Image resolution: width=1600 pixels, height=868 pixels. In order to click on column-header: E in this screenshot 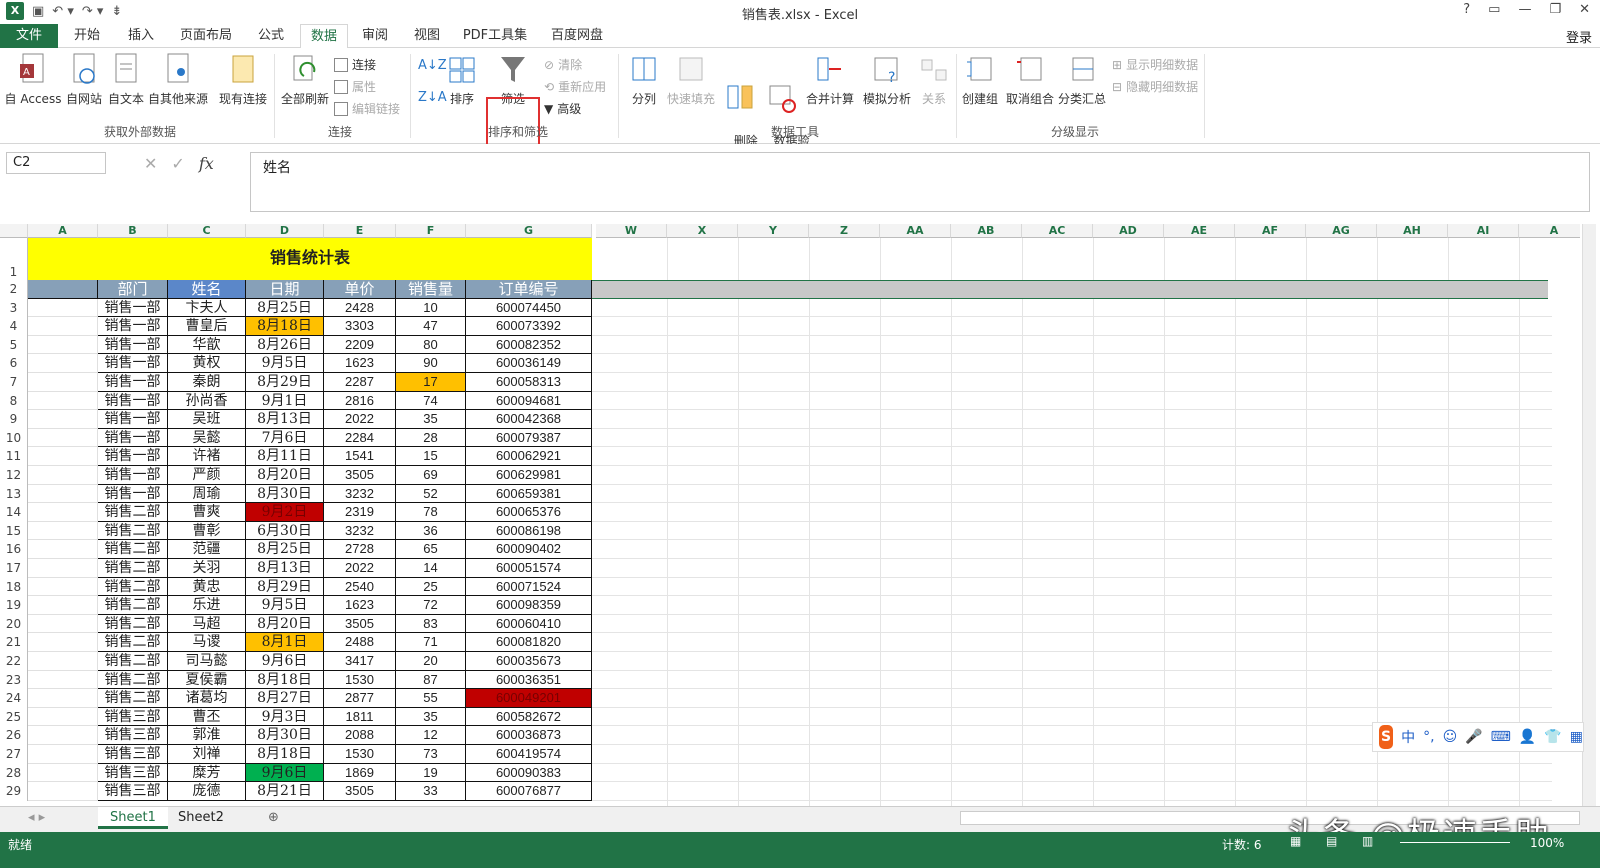, I will do `click(360, 231)`.